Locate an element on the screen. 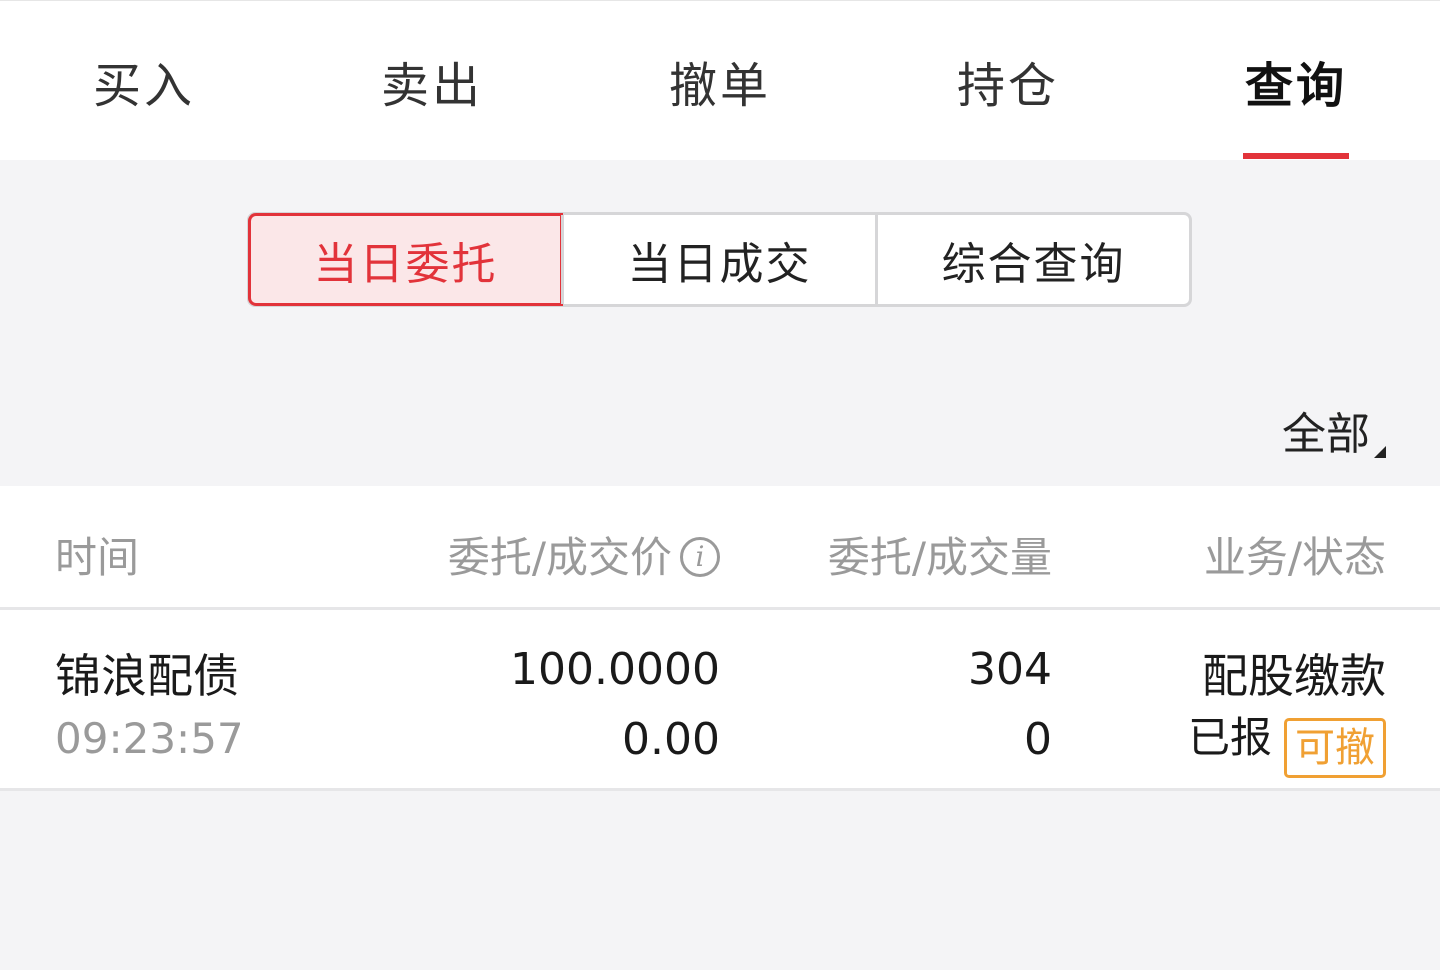 The width and height of the screenshot is (1440, 970). segment-general-query: 综合查询 is located at coordinates (1032, 259).